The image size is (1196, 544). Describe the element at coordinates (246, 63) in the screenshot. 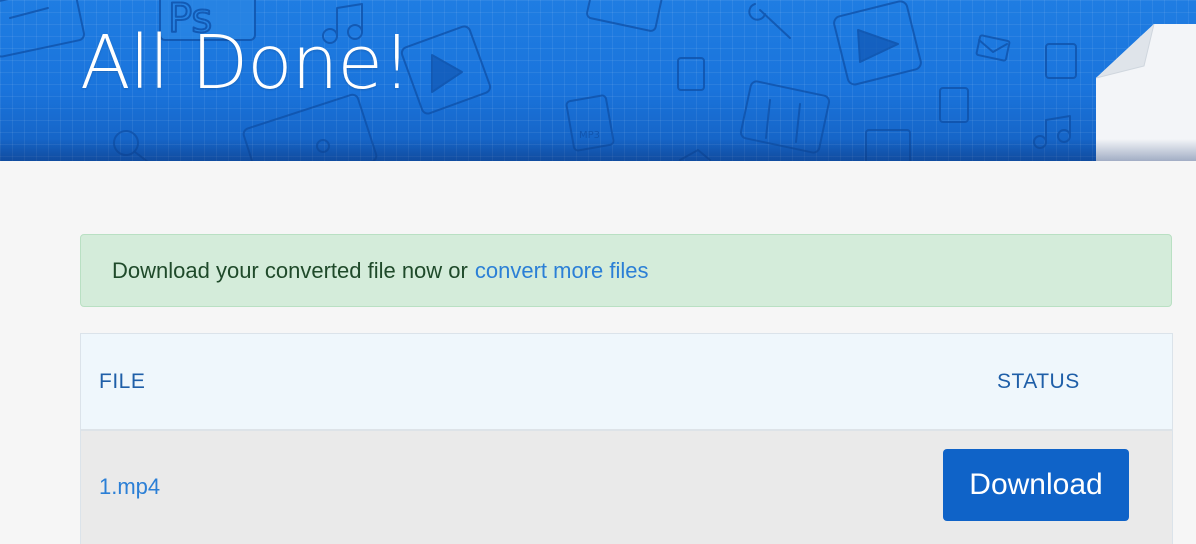

I see `page-title: All Done!` at that location.